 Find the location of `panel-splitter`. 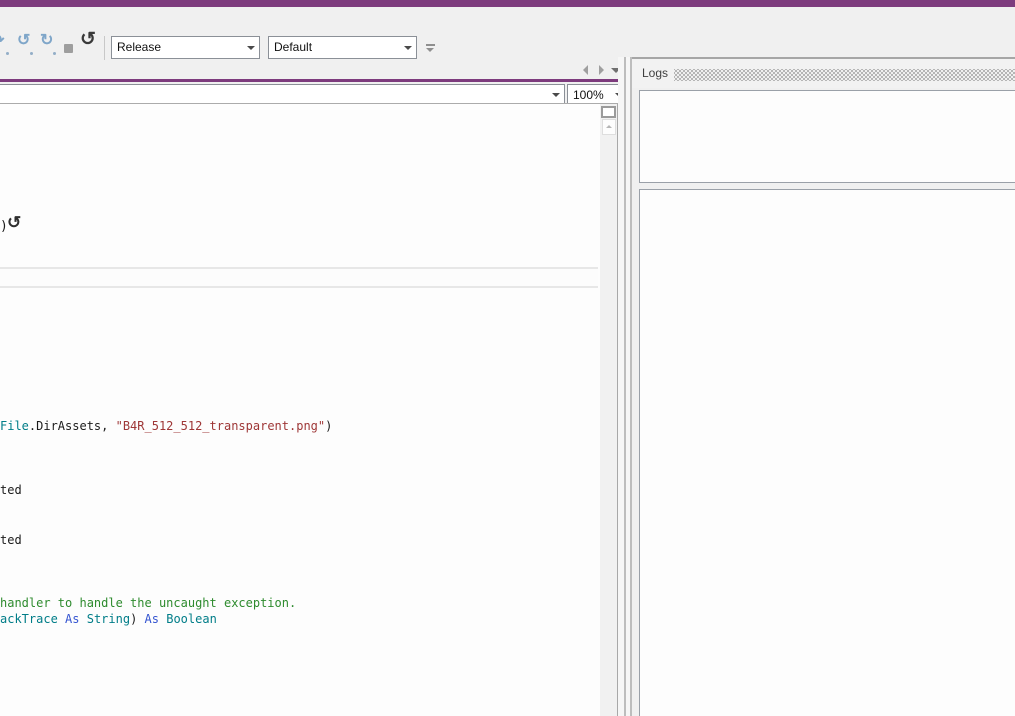

panel-splitter is located at coordinates (625, 386).